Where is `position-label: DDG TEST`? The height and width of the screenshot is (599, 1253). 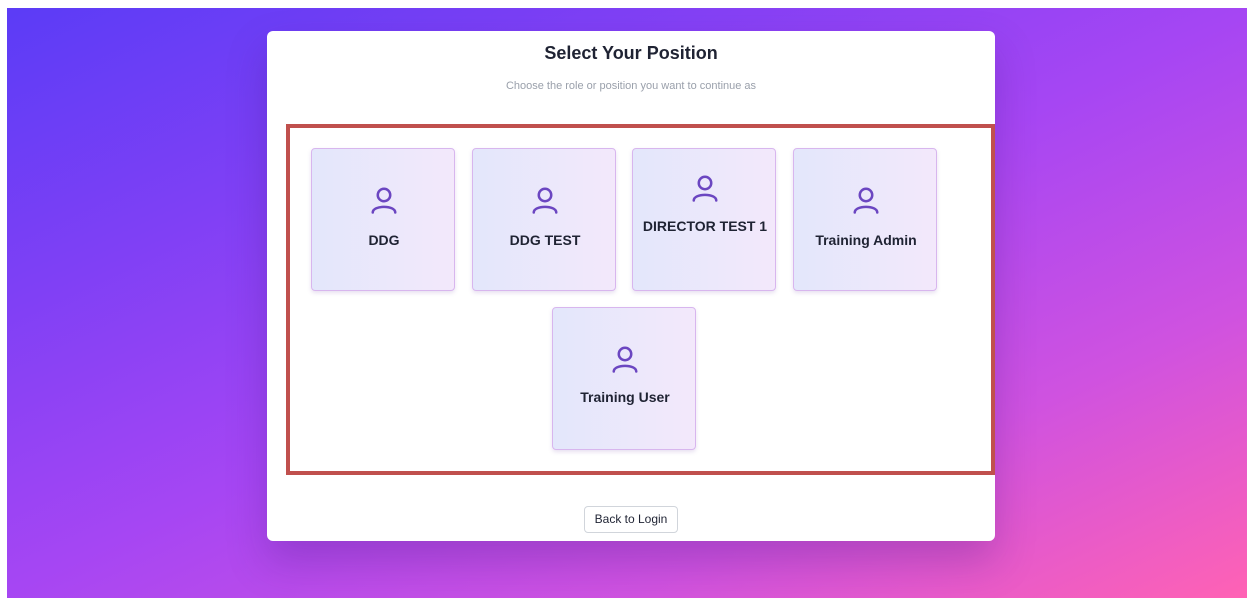 position-label: DDG TEST is located at coordinates (545, 240).